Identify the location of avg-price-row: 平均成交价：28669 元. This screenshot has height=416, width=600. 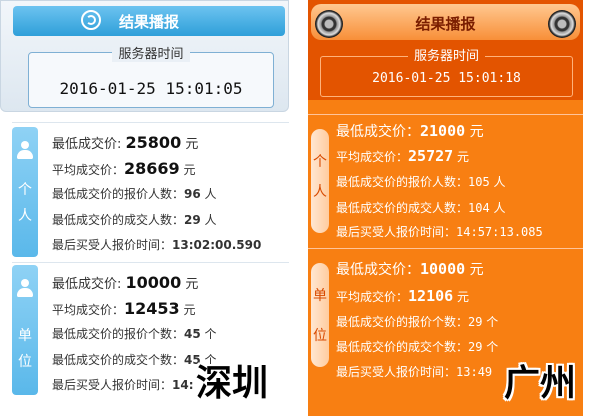
(124, 168).